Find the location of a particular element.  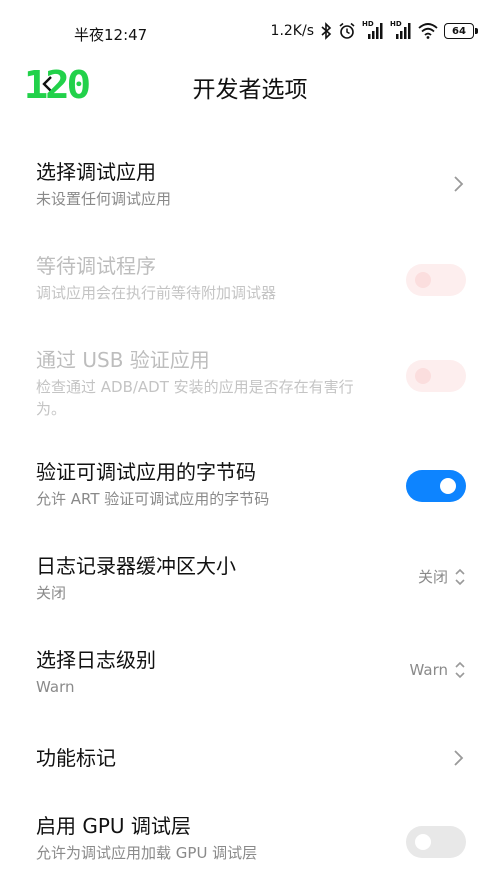

verify-usb-toggle is located at coordinates (436, 376).